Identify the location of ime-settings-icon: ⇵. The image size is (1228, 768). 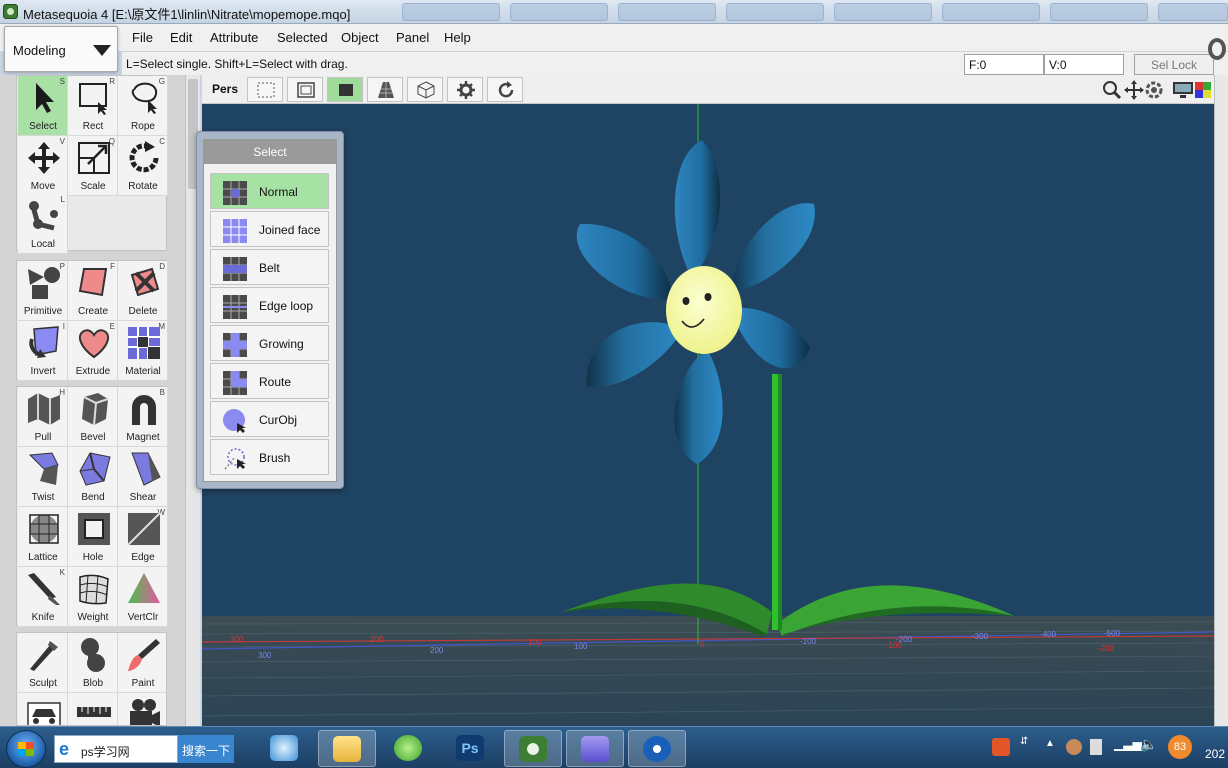
(1024, 741).